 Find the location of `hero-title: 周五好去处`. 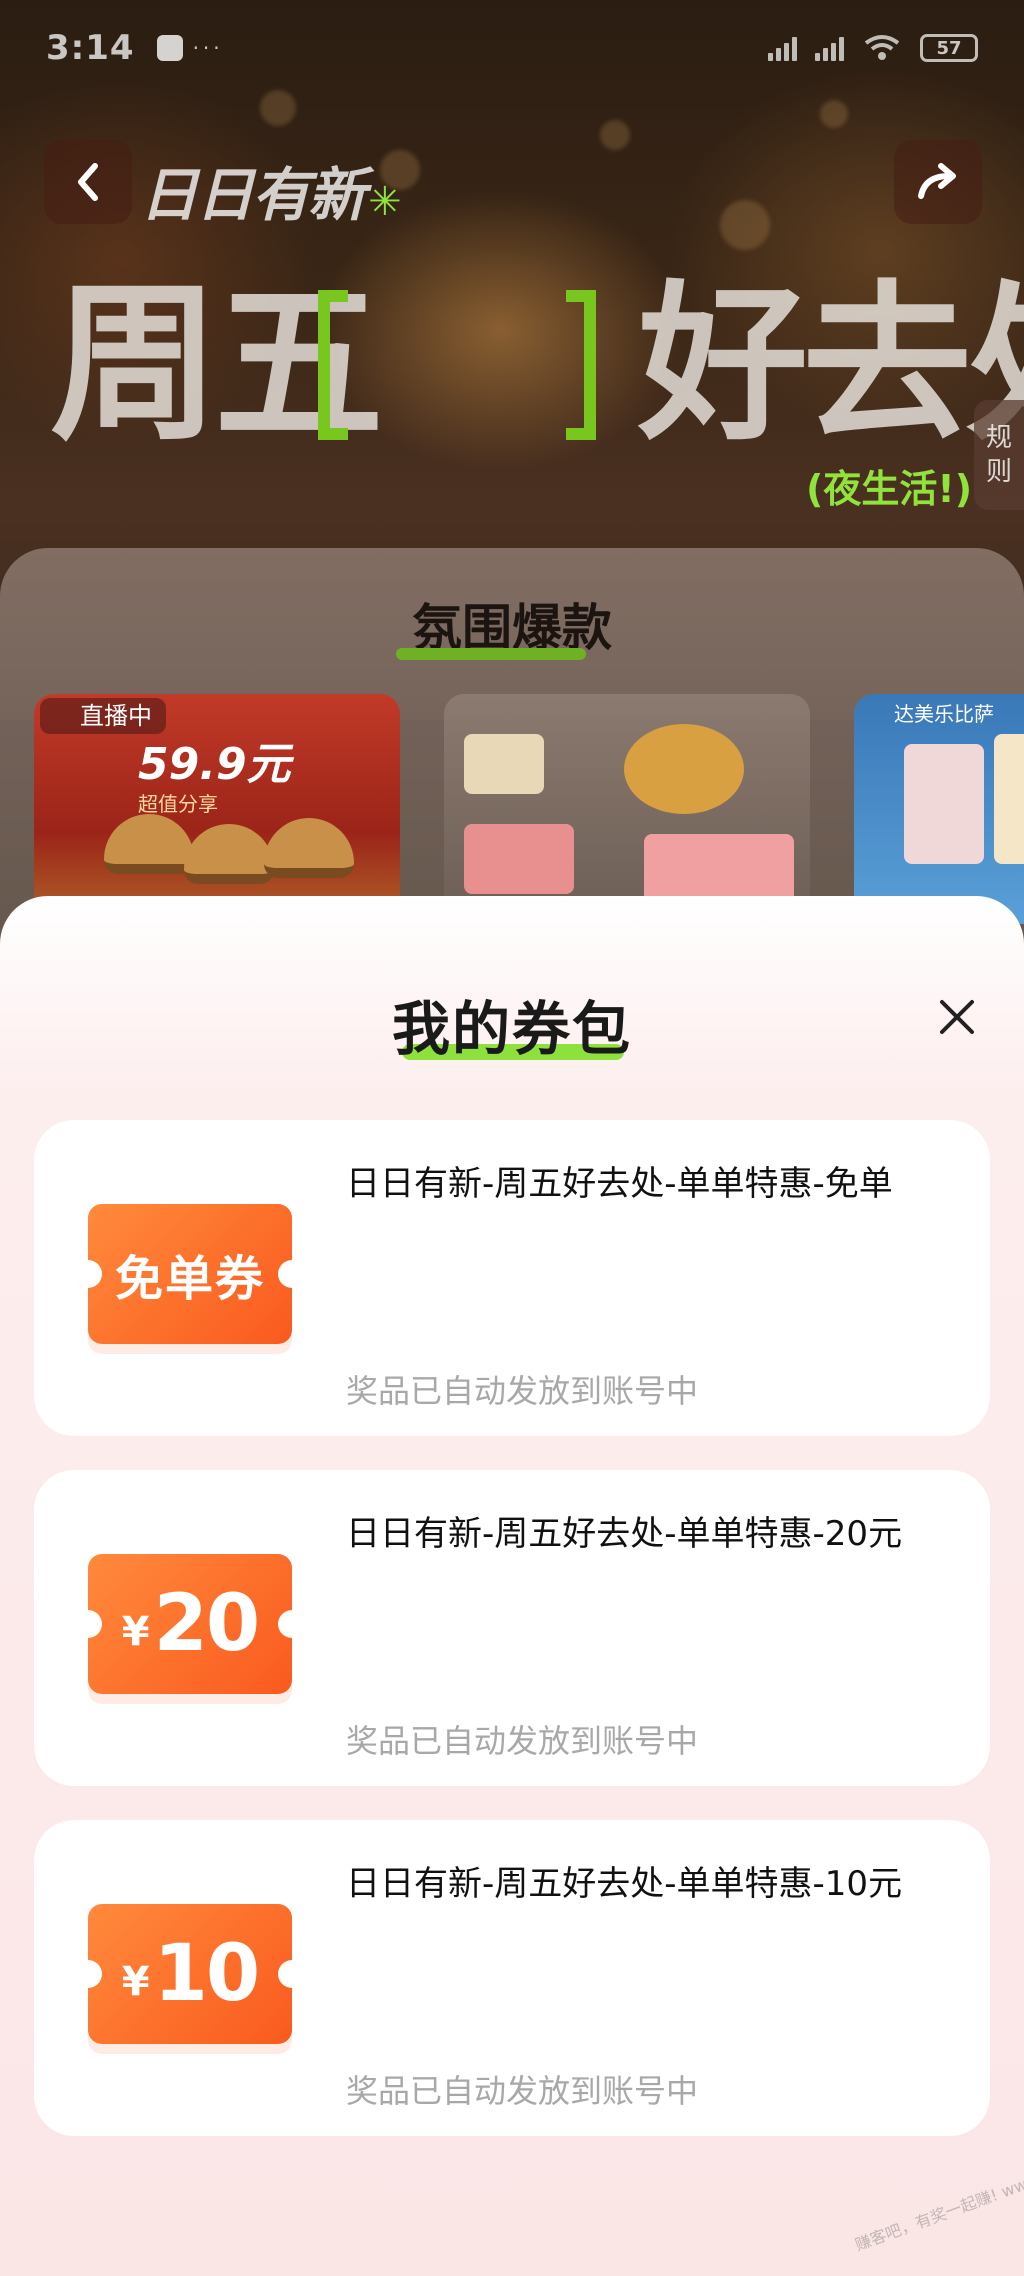

hero-title: 周五好去处 is located at coordinates (537, 365).